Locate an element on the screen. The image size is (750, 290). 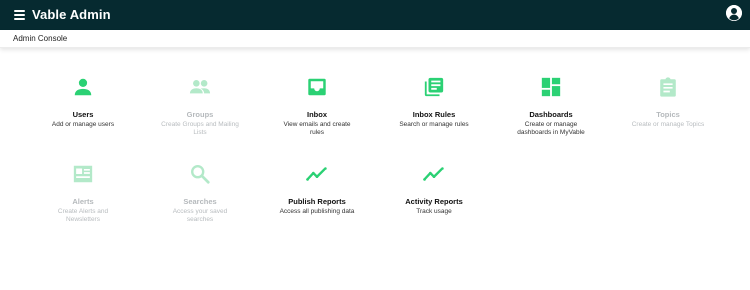
search-icon is located at coordinates (200, 174).